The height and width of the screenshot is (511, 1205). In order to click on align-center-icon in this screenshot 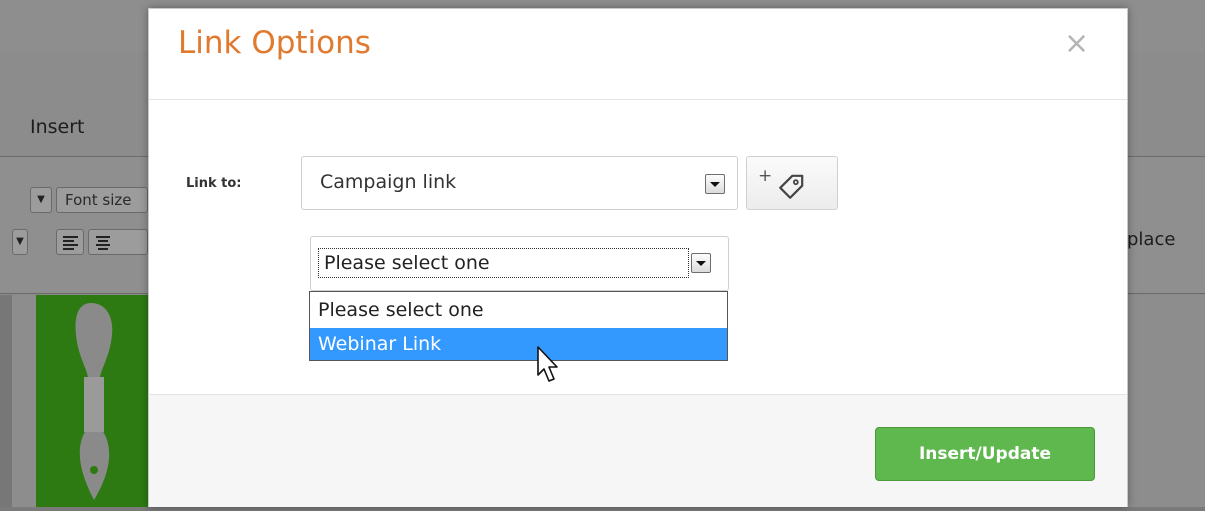, I will do `click(118, 242)`.